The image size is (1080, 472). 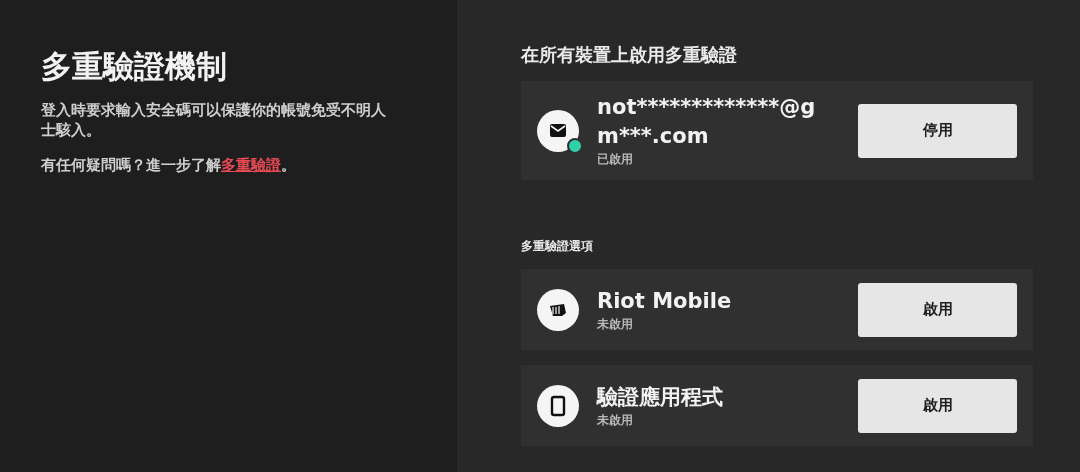 I want to click on page-title: 多重驗證機制, so click(x=134, y=66).